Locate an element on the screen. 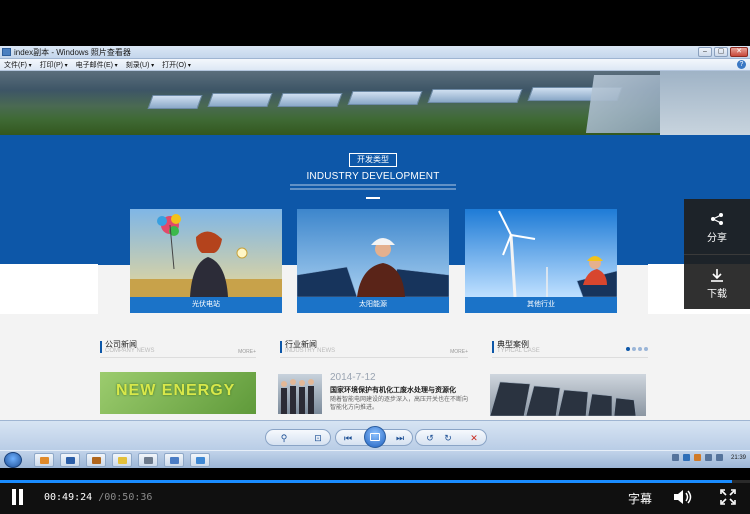 Image resolution: width=750 pixels, height=514 pixels. typical-case-image is located at coordinates (568, 395).